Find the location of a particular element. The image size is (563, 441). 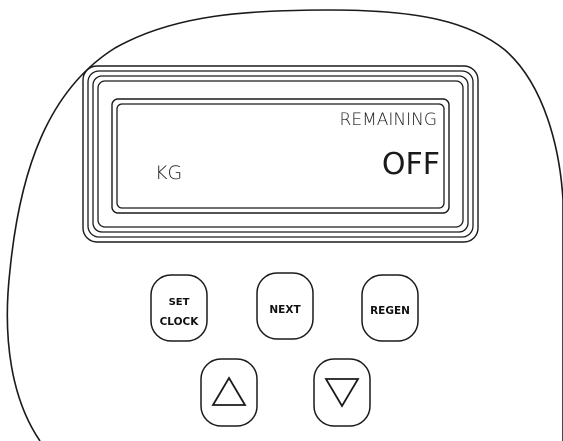

unit-label: KG is located at coordinates (168, 173).